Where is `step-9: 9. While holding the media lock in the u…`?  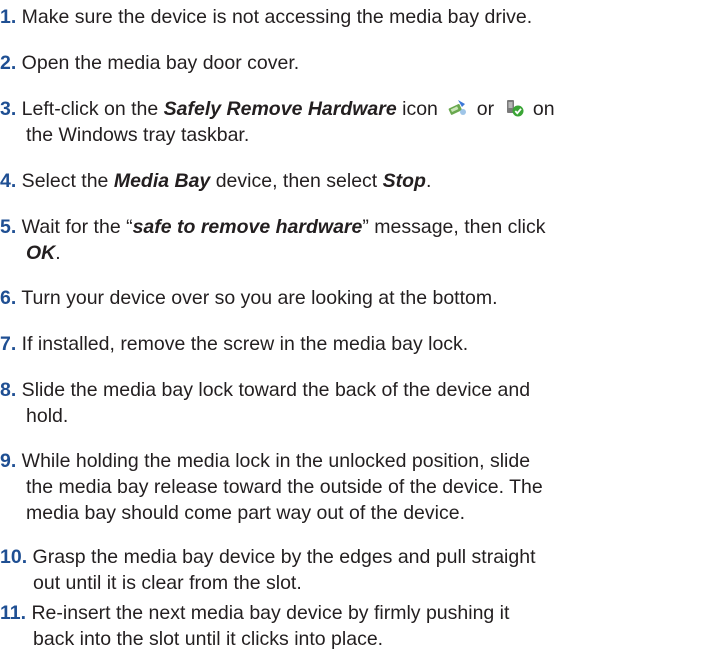
step-9: 9. While holding the media lock in the u… is located at coordinates (357, 487).